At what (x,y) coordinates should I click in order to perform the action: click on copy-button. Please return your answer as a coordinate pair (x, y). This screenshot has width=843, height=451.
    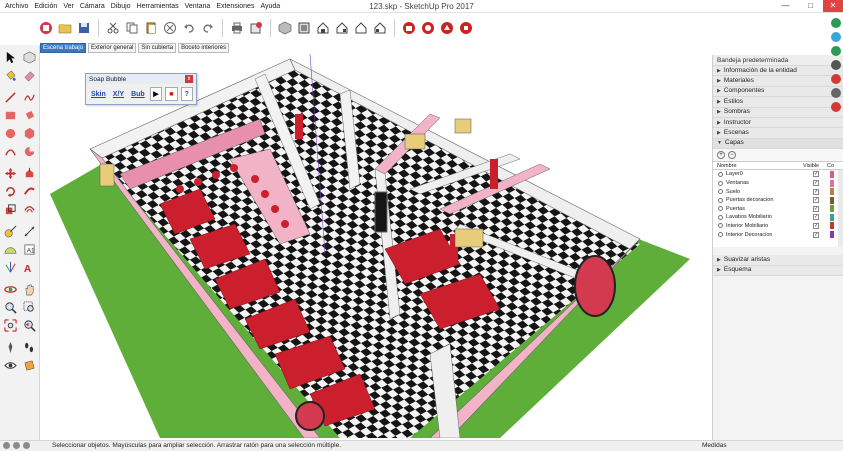
    Looking at the image, I should click on (132, 28).